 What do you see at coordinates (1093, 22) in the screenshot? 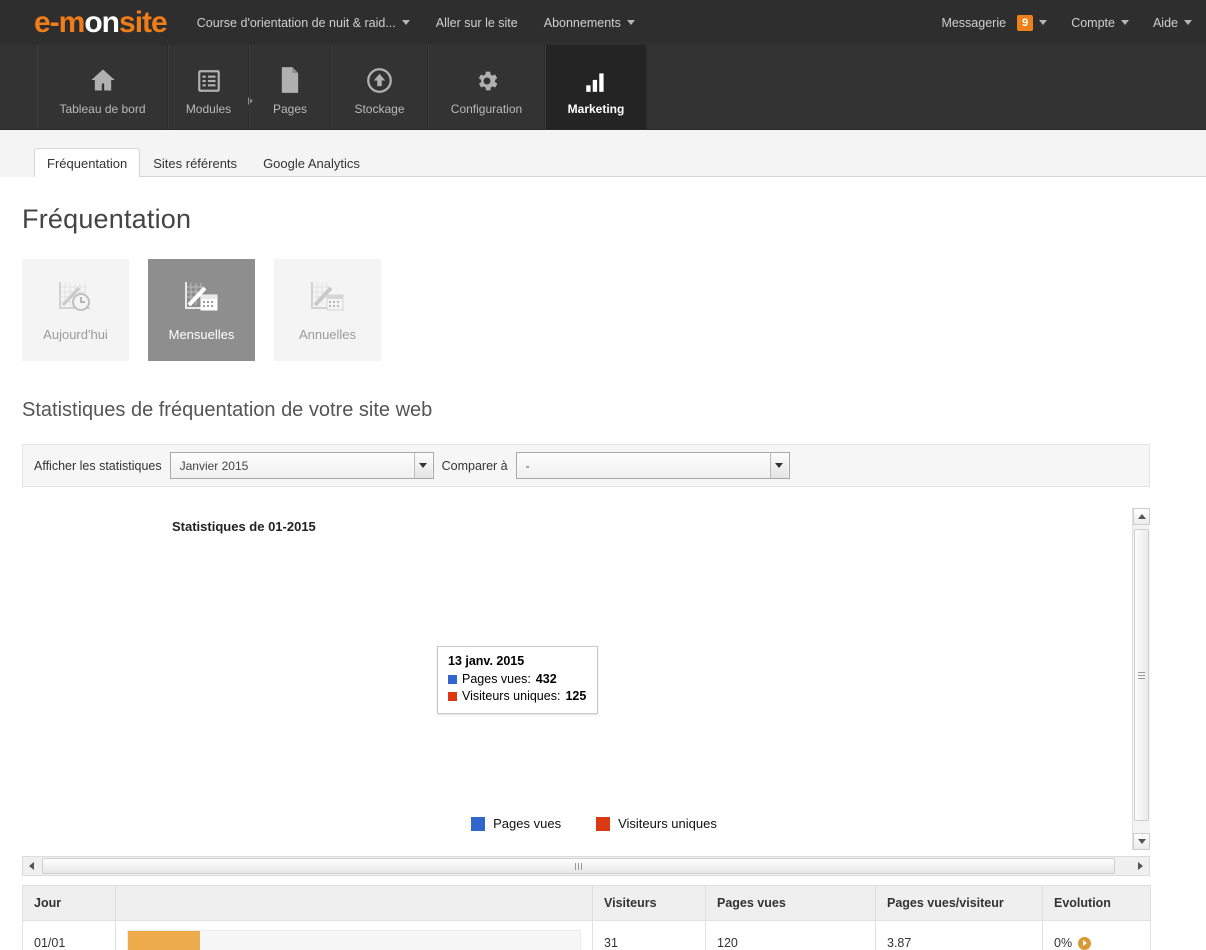
I see `account-label: Compte` at bounding box center [1093, 22].